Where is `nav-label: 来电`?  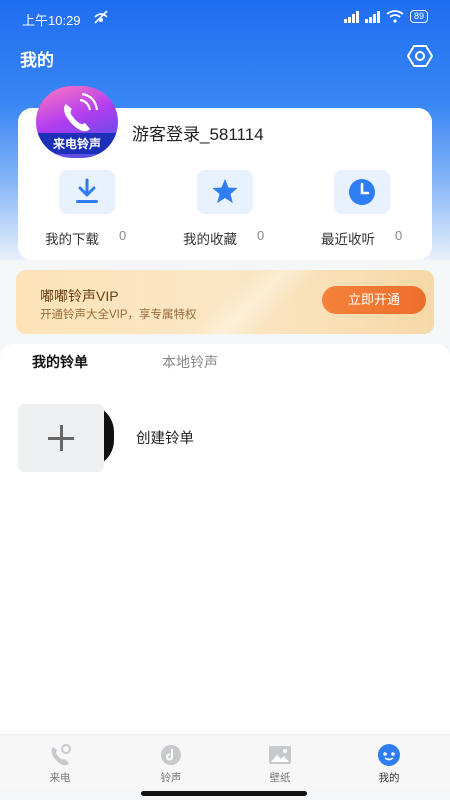
nav-label: 来电 is located at coordinates (60, 778).